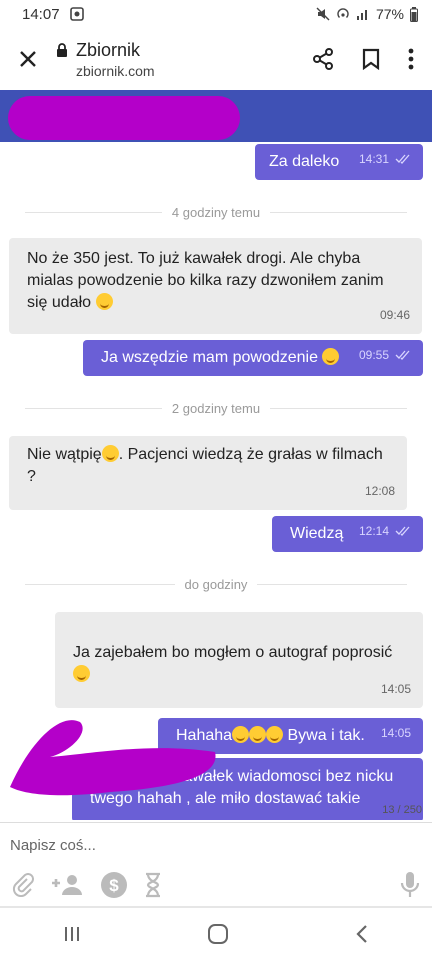  I want to click on hotspot-icon, so click(343, 13).